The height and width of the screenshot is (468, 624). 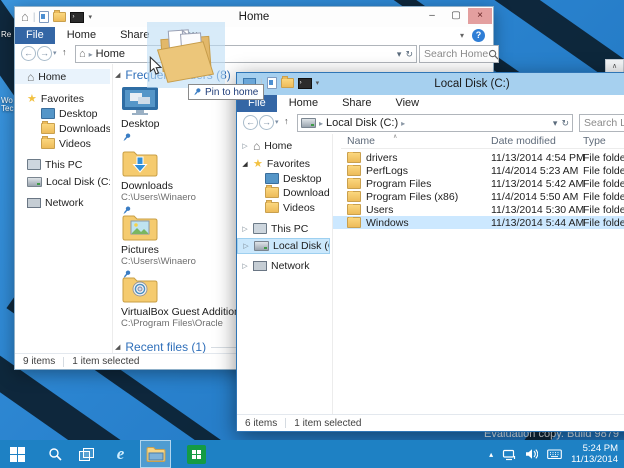 I want to click on desktop-icon-label: Re, so click(x=6, y=34).